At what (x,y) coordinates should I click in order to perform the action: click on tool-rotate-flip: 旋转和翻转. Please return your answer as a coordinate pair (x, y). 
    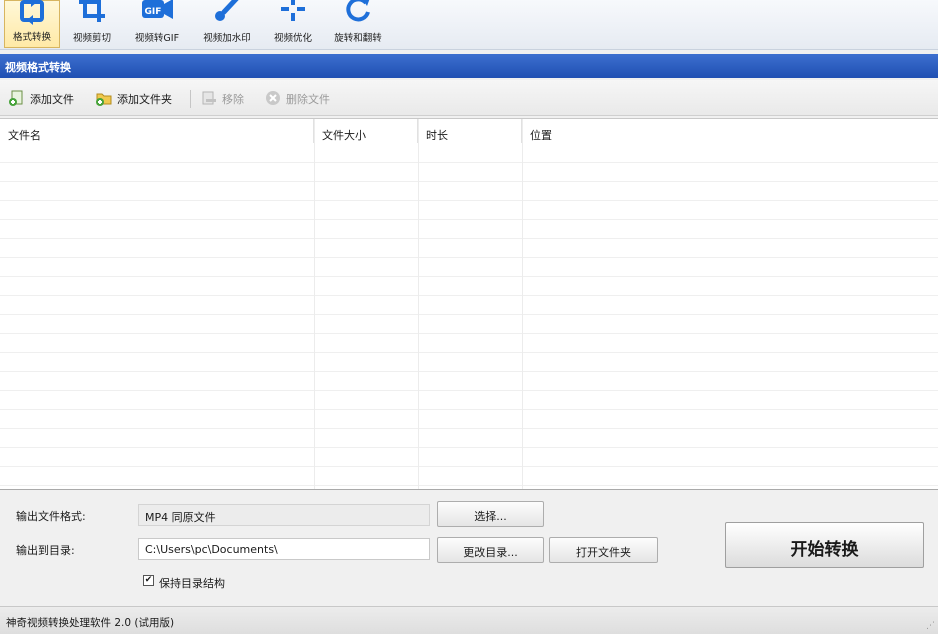
    Looking at the image, I should click on (358, 24).